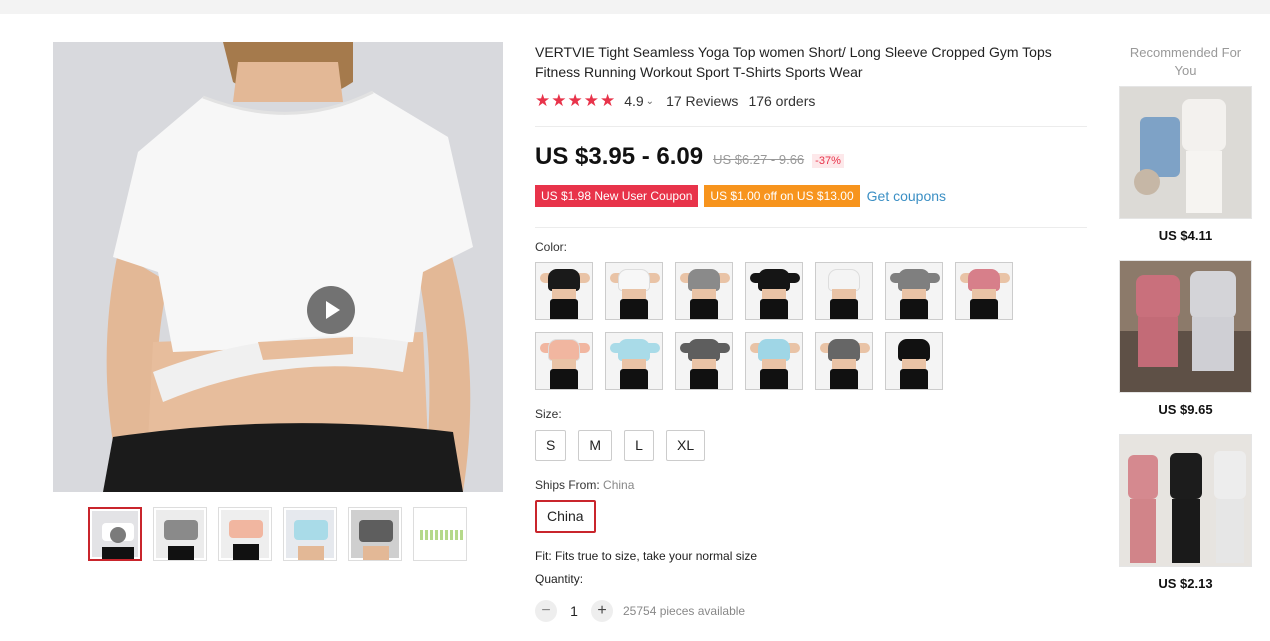 The height and width of the screenshot is (641, 1270). What do you see at coordinates (650, 101) in the screenshot?
I see `chevron-down-icon: ⌄` at bounding box center [650, 101].